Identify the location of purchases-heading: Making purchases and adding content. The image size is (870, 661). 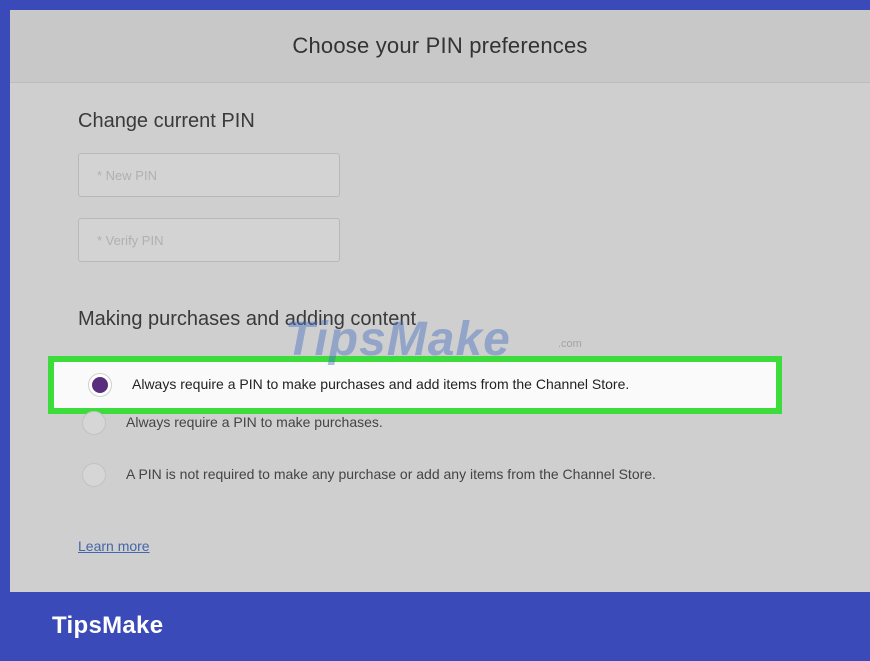
(247, 319).